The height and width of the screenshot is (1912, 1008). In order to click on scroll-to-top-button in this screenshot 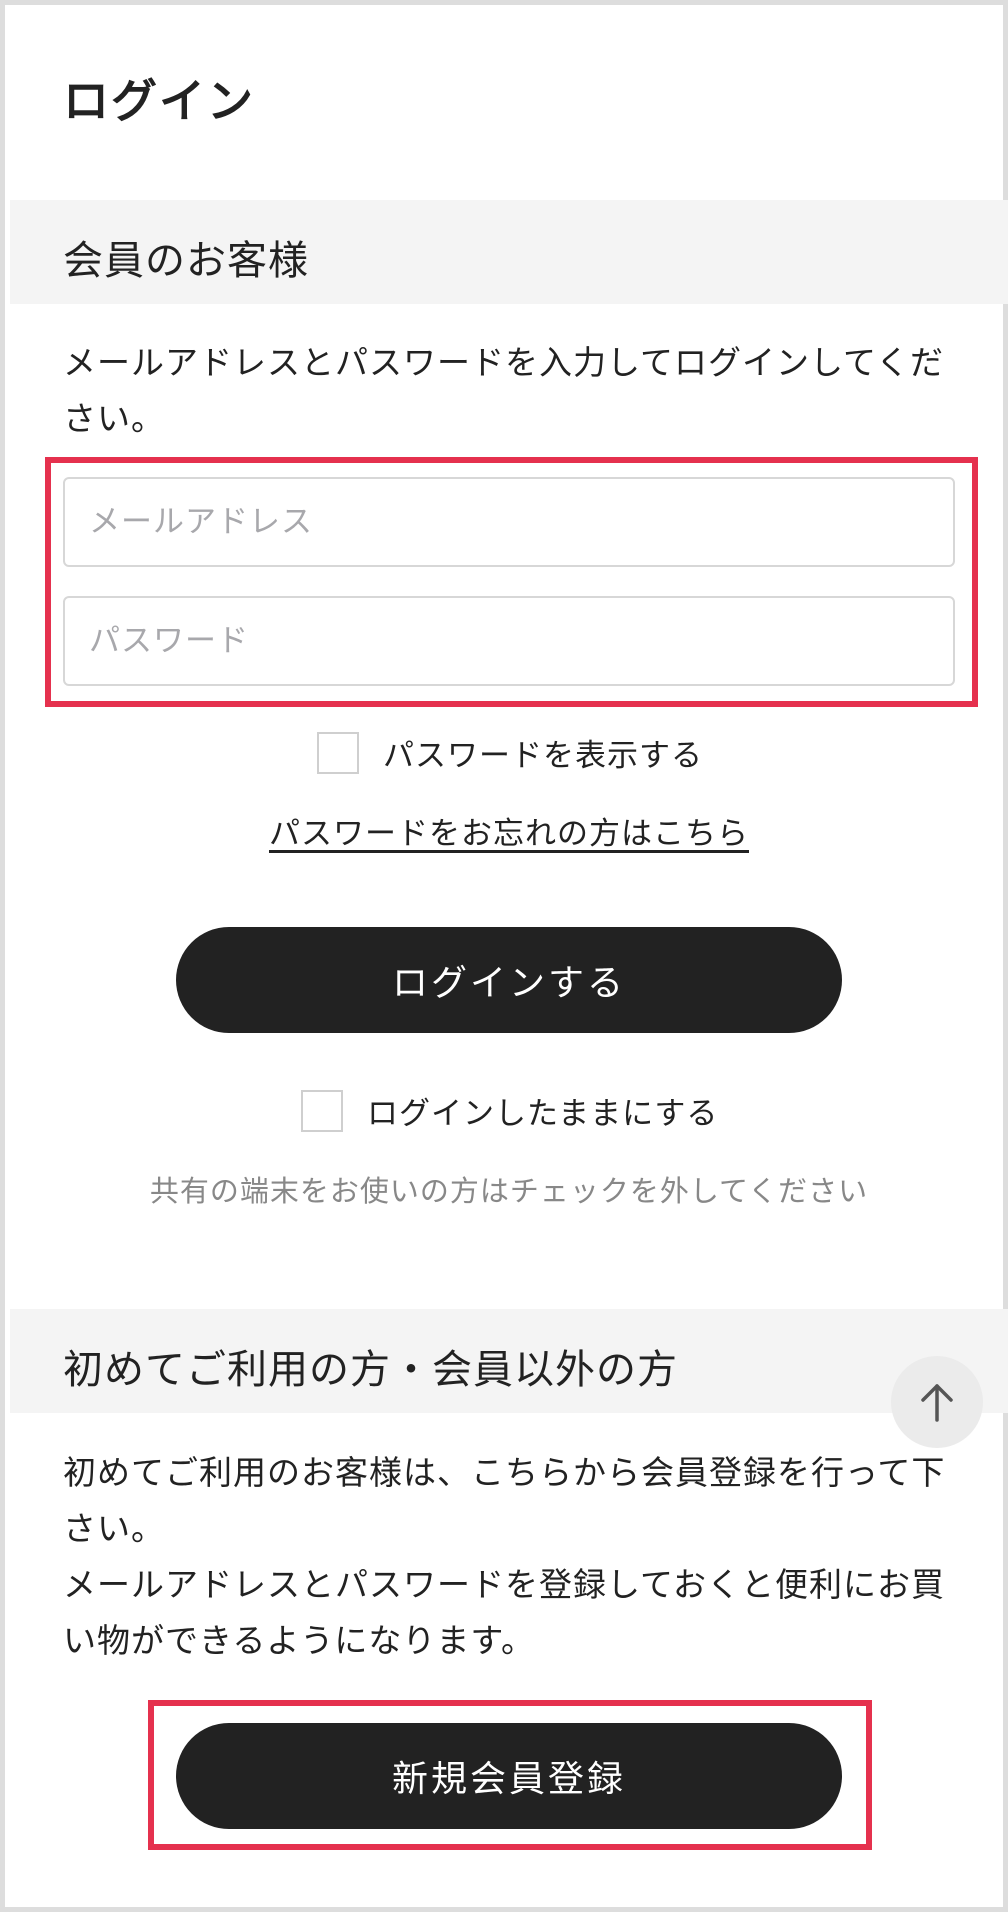, I will do `click(937, 1402)`.